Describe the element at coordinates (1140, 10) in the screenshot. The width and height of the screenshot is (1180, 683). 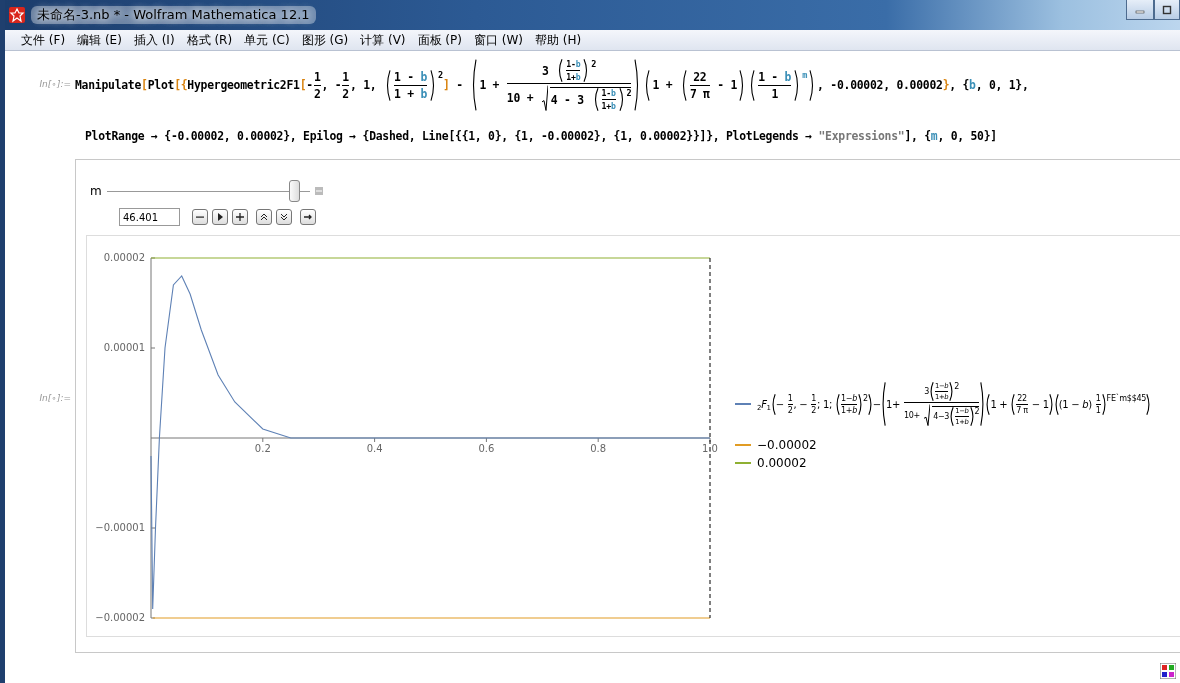
I see `minimize-button` at that location.